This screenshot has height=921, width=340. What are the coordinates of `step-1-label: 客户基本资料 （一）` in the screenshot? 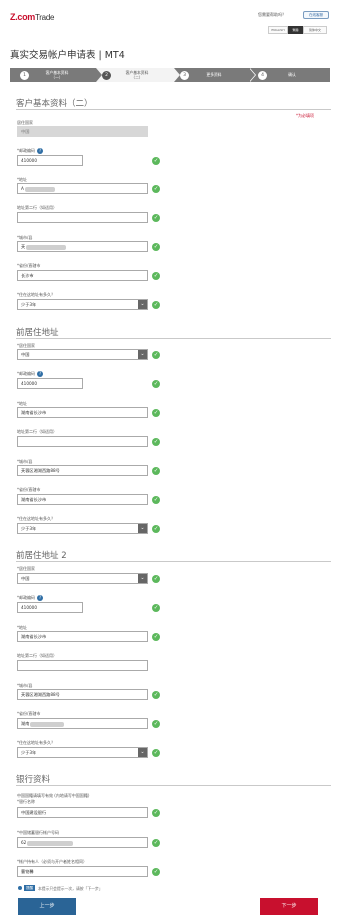 It's located at (57, 74).